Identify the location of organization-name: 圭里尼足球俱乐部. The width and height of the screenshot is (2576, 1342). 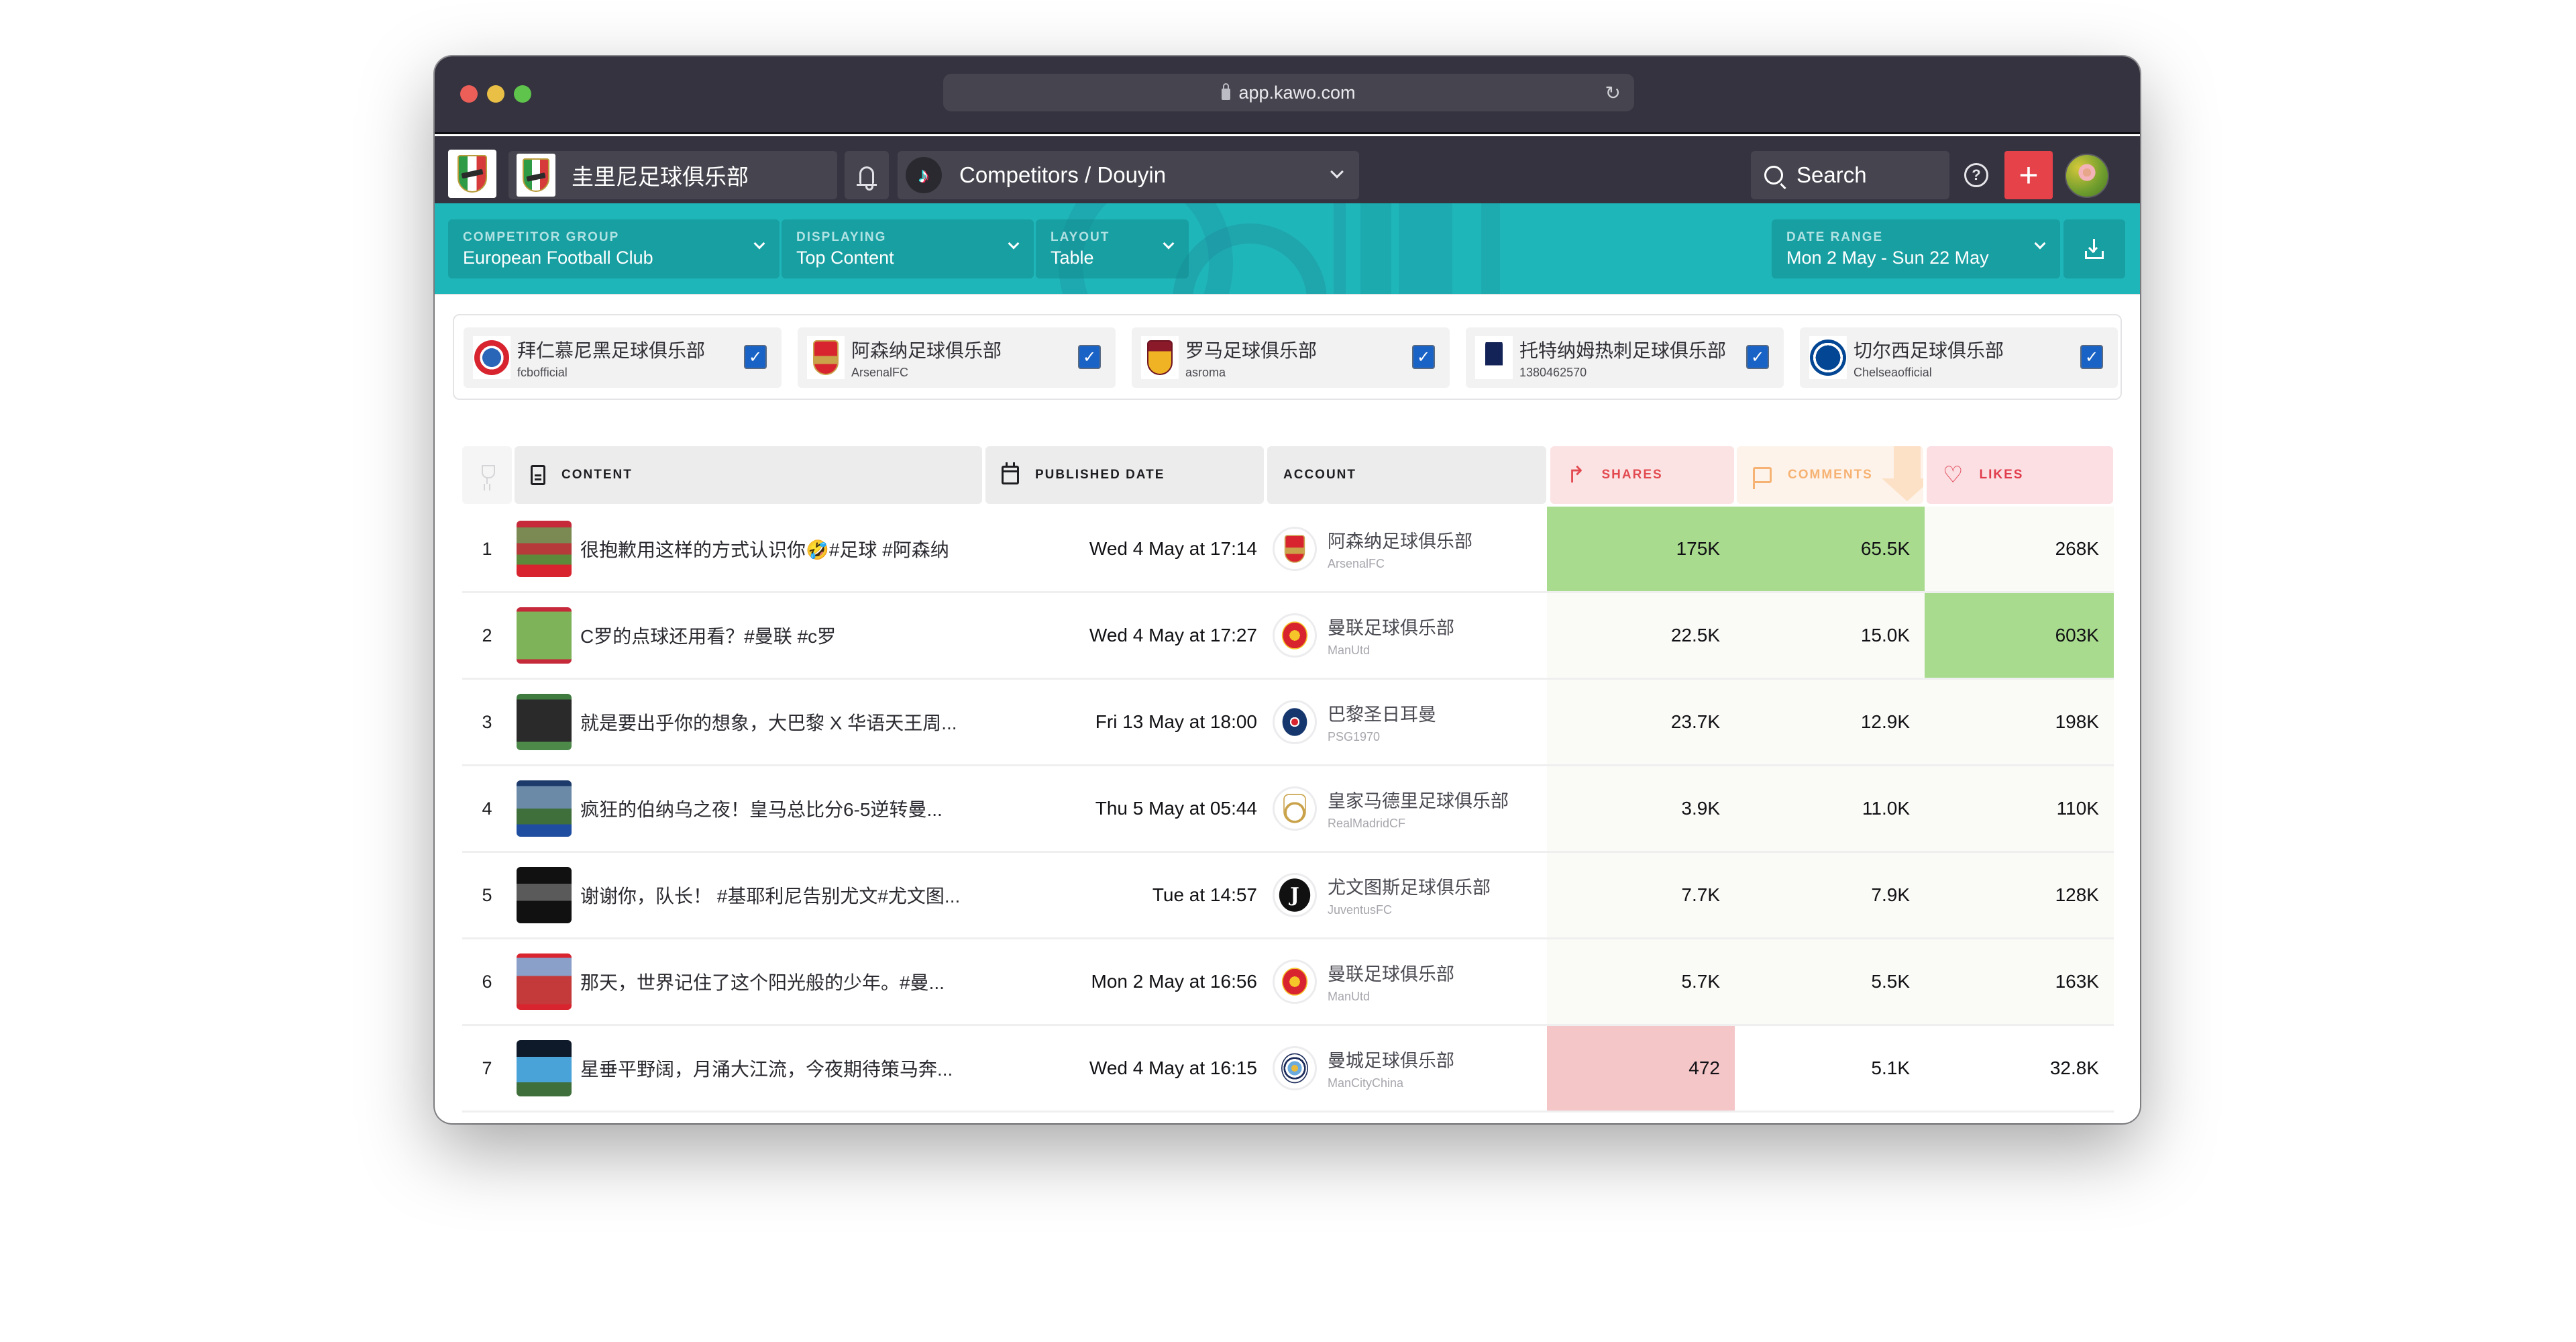
(660, 177).